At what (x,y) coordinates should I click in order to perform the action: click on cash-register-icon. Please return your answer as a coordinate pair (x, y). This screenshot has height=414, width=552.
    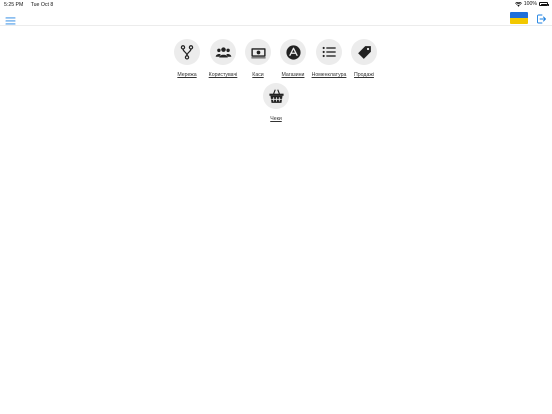
    Looking at the image, I should click on (258, 52).